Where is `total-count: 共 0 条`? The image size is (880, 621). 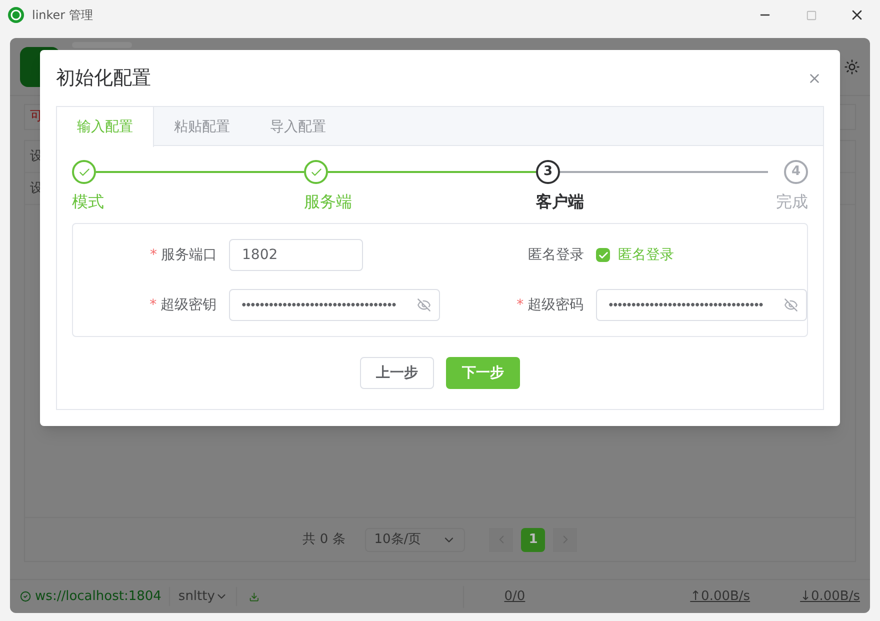 total-count: 共 0 条 is located at coordinates (324, 539).